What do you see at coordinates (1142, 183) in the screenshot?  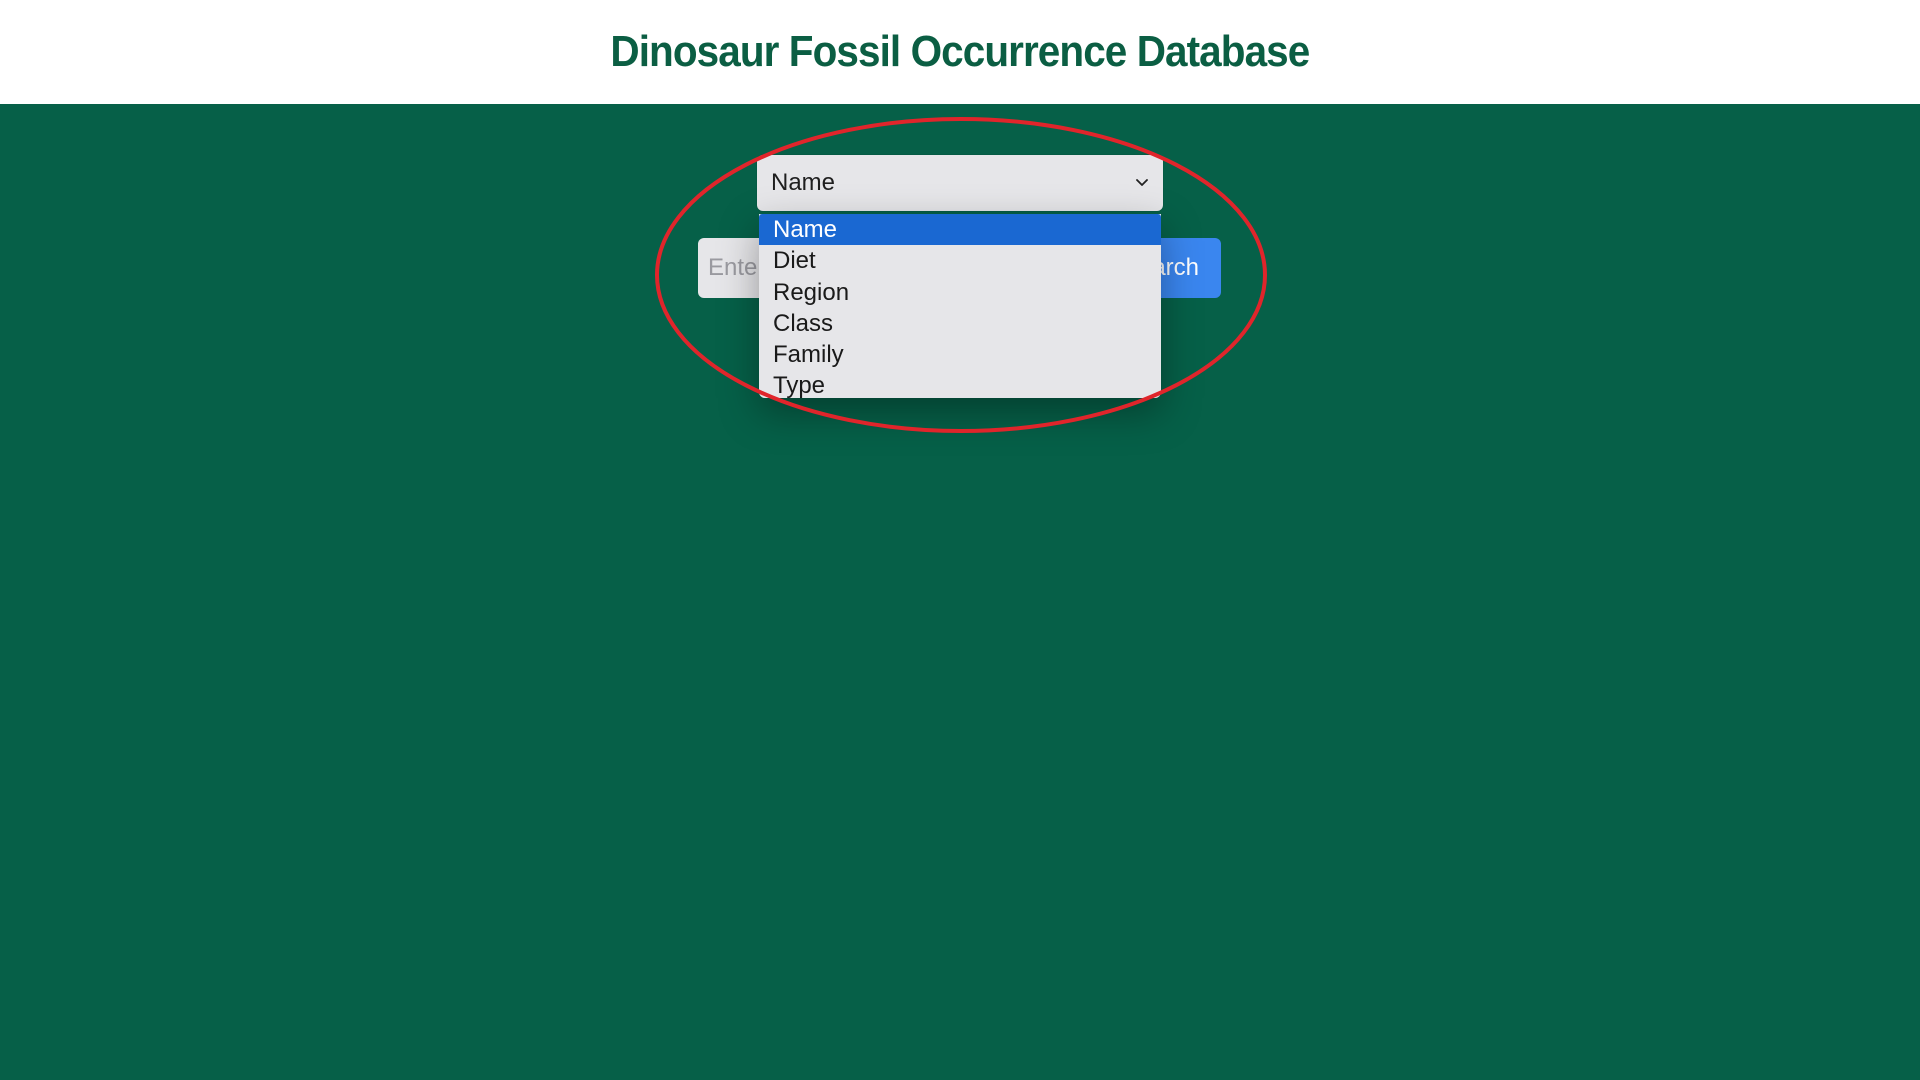 I see `chevron-down-icon` at bounding box center [1142, 183].